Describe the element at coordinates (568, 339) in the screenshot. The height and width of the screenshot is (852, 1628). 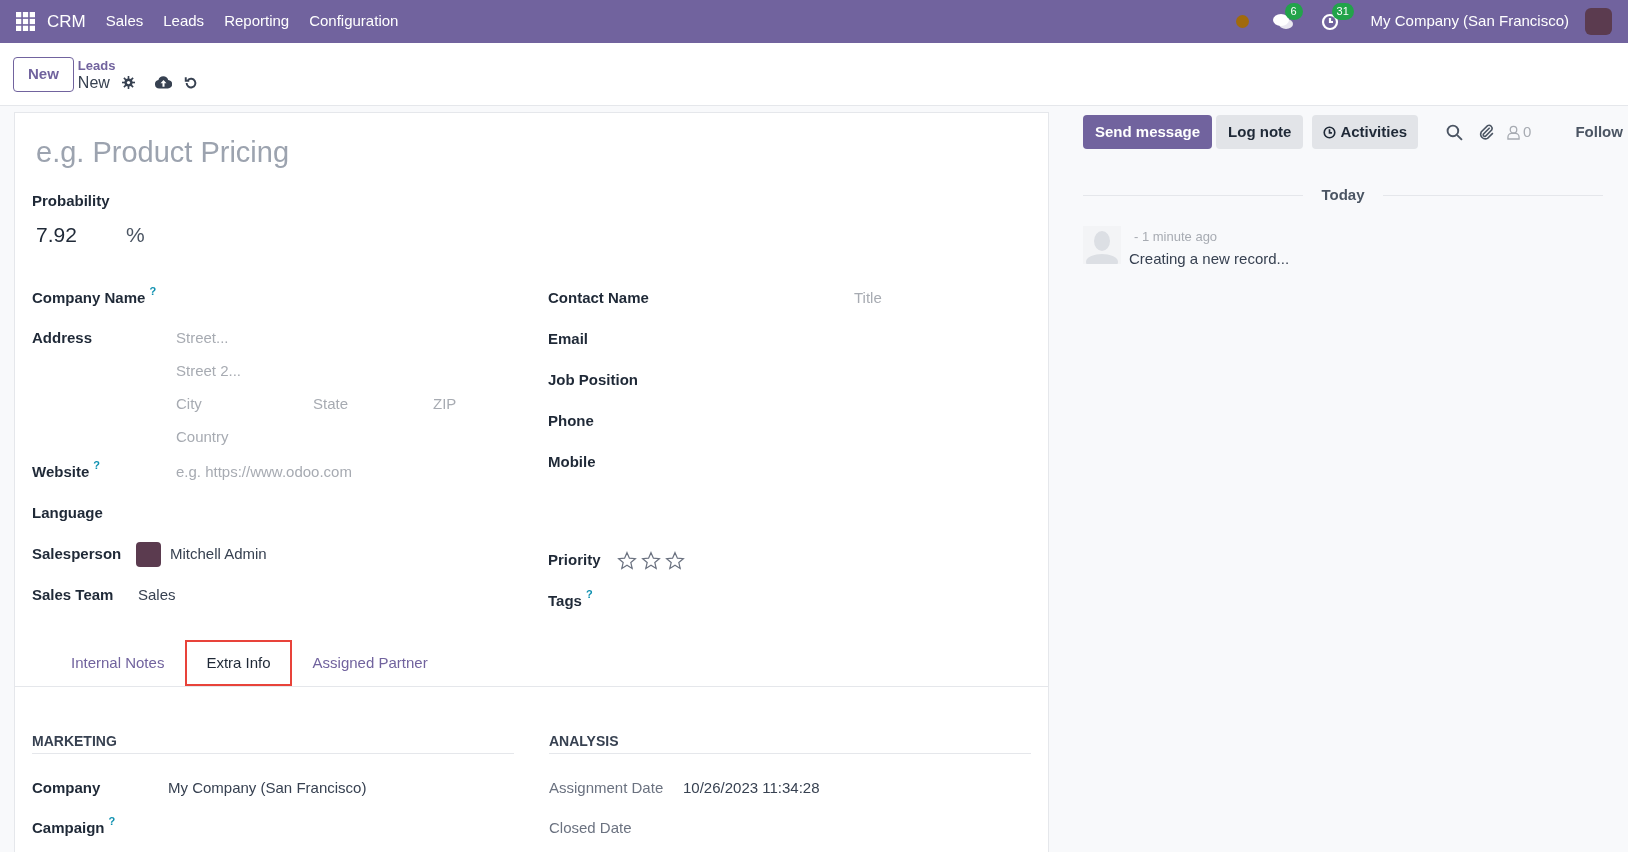
I see `field-label: Email` at that location.